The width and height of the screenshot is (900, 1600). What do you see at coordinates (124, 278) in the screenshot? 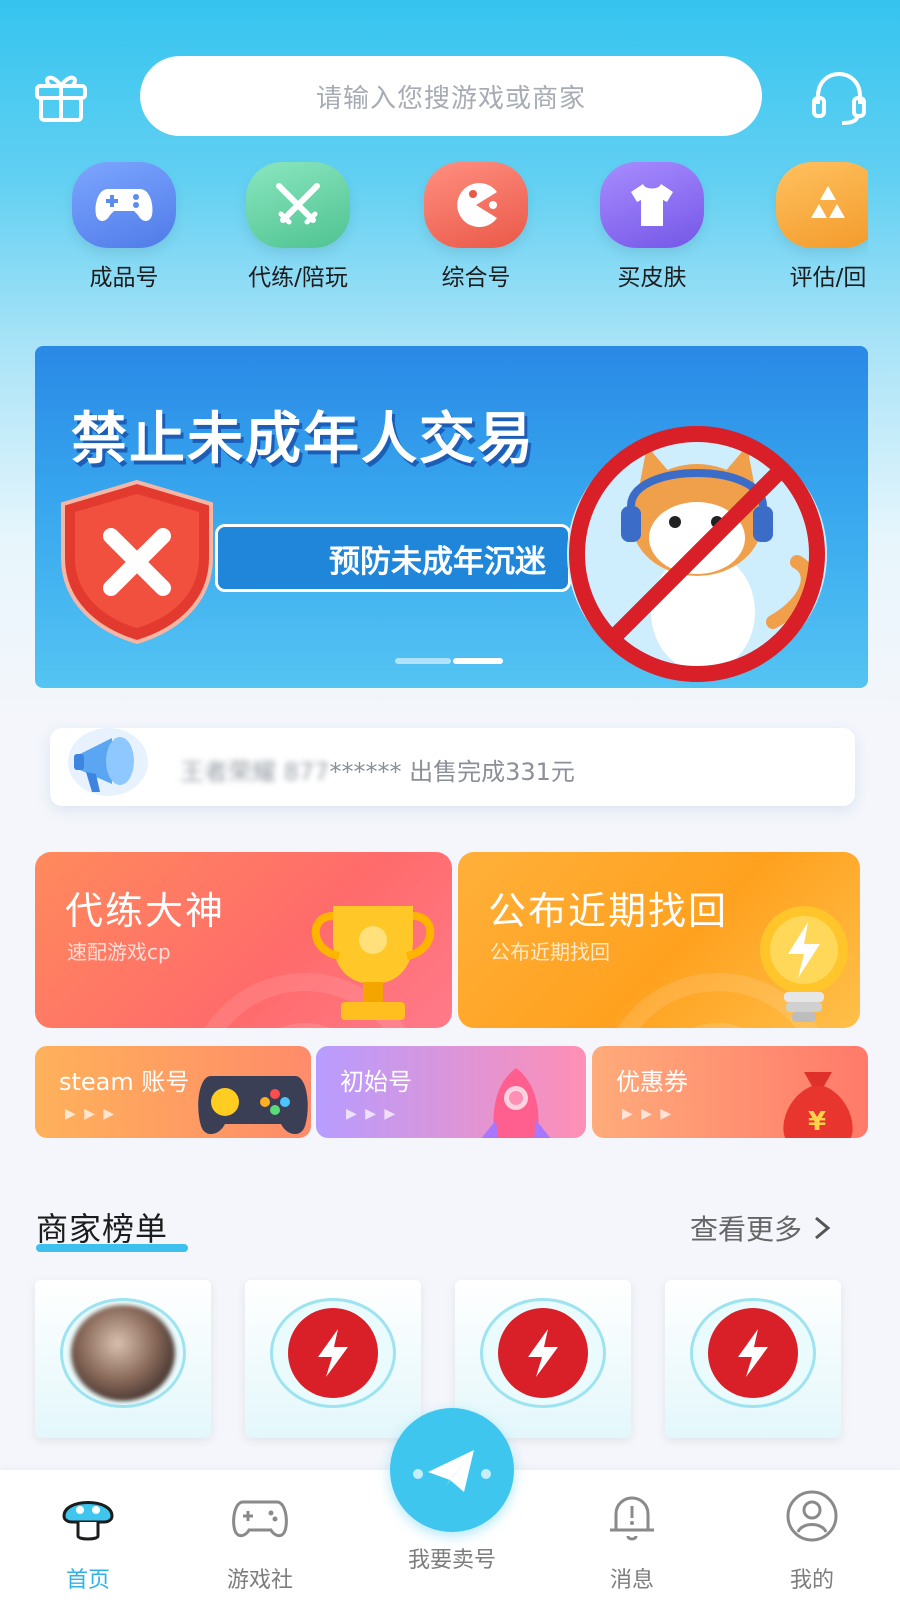
I see `category-label: 成品号` at bounding box center [124, 278].